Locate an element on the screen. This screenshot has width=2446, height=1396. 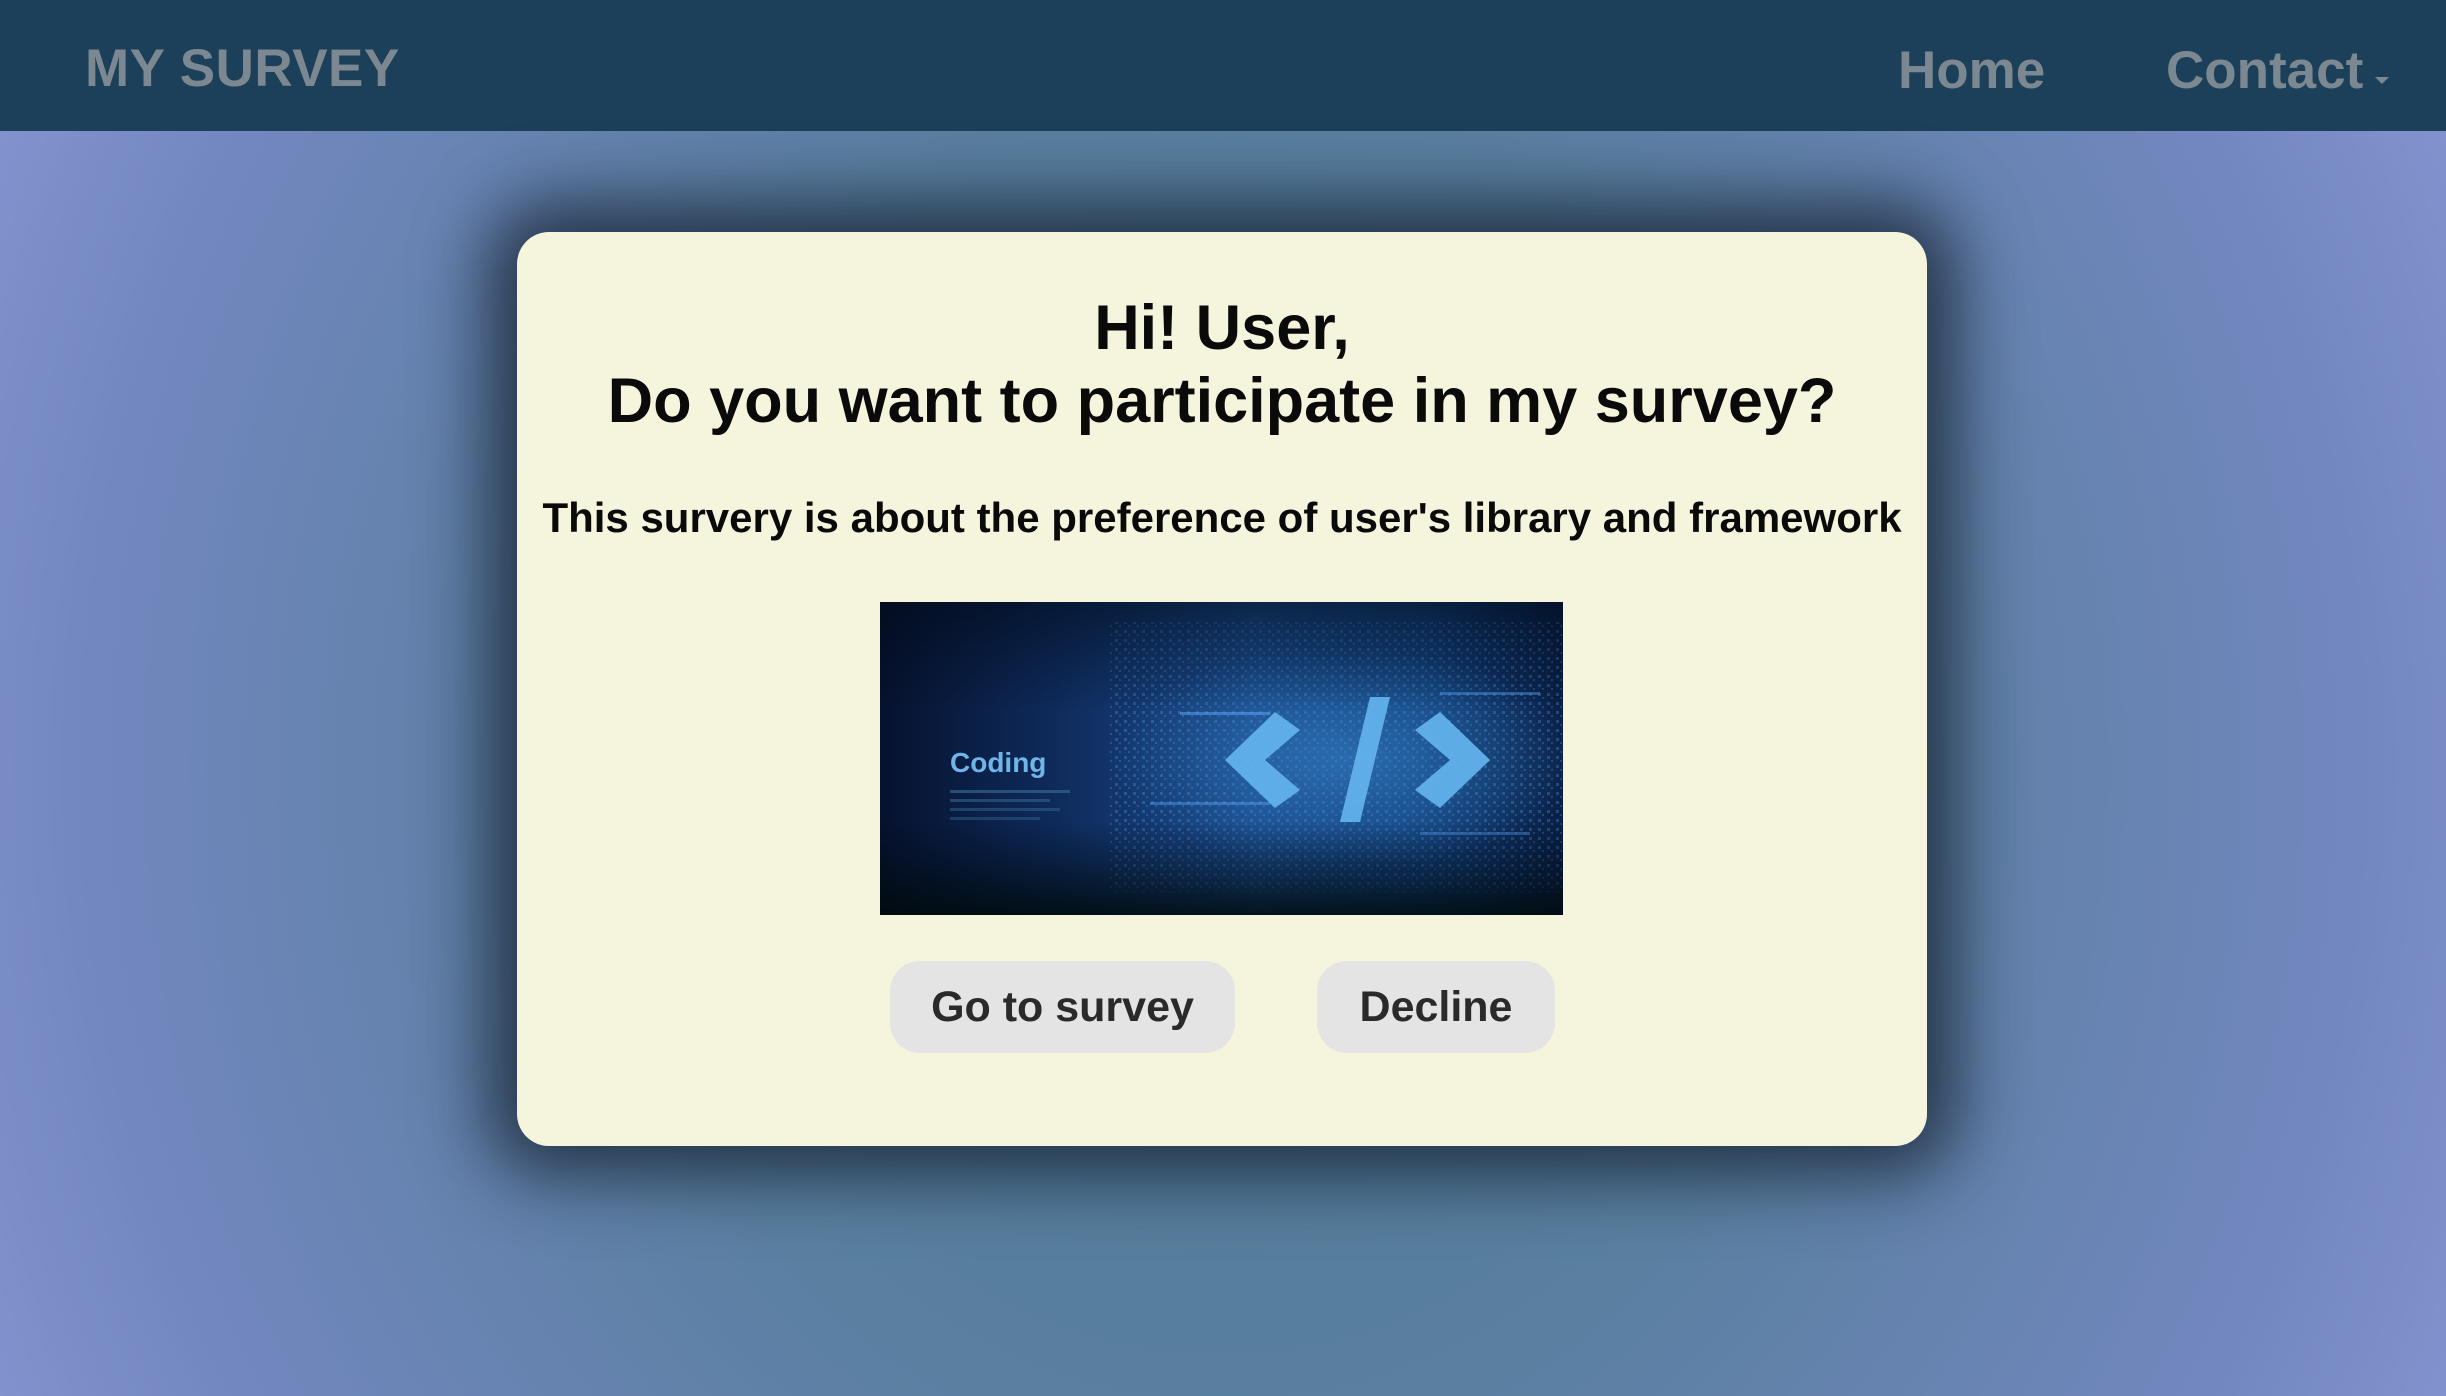
modal-question: Do you want to participate in my survey? is located at coordinates (1222, 401).